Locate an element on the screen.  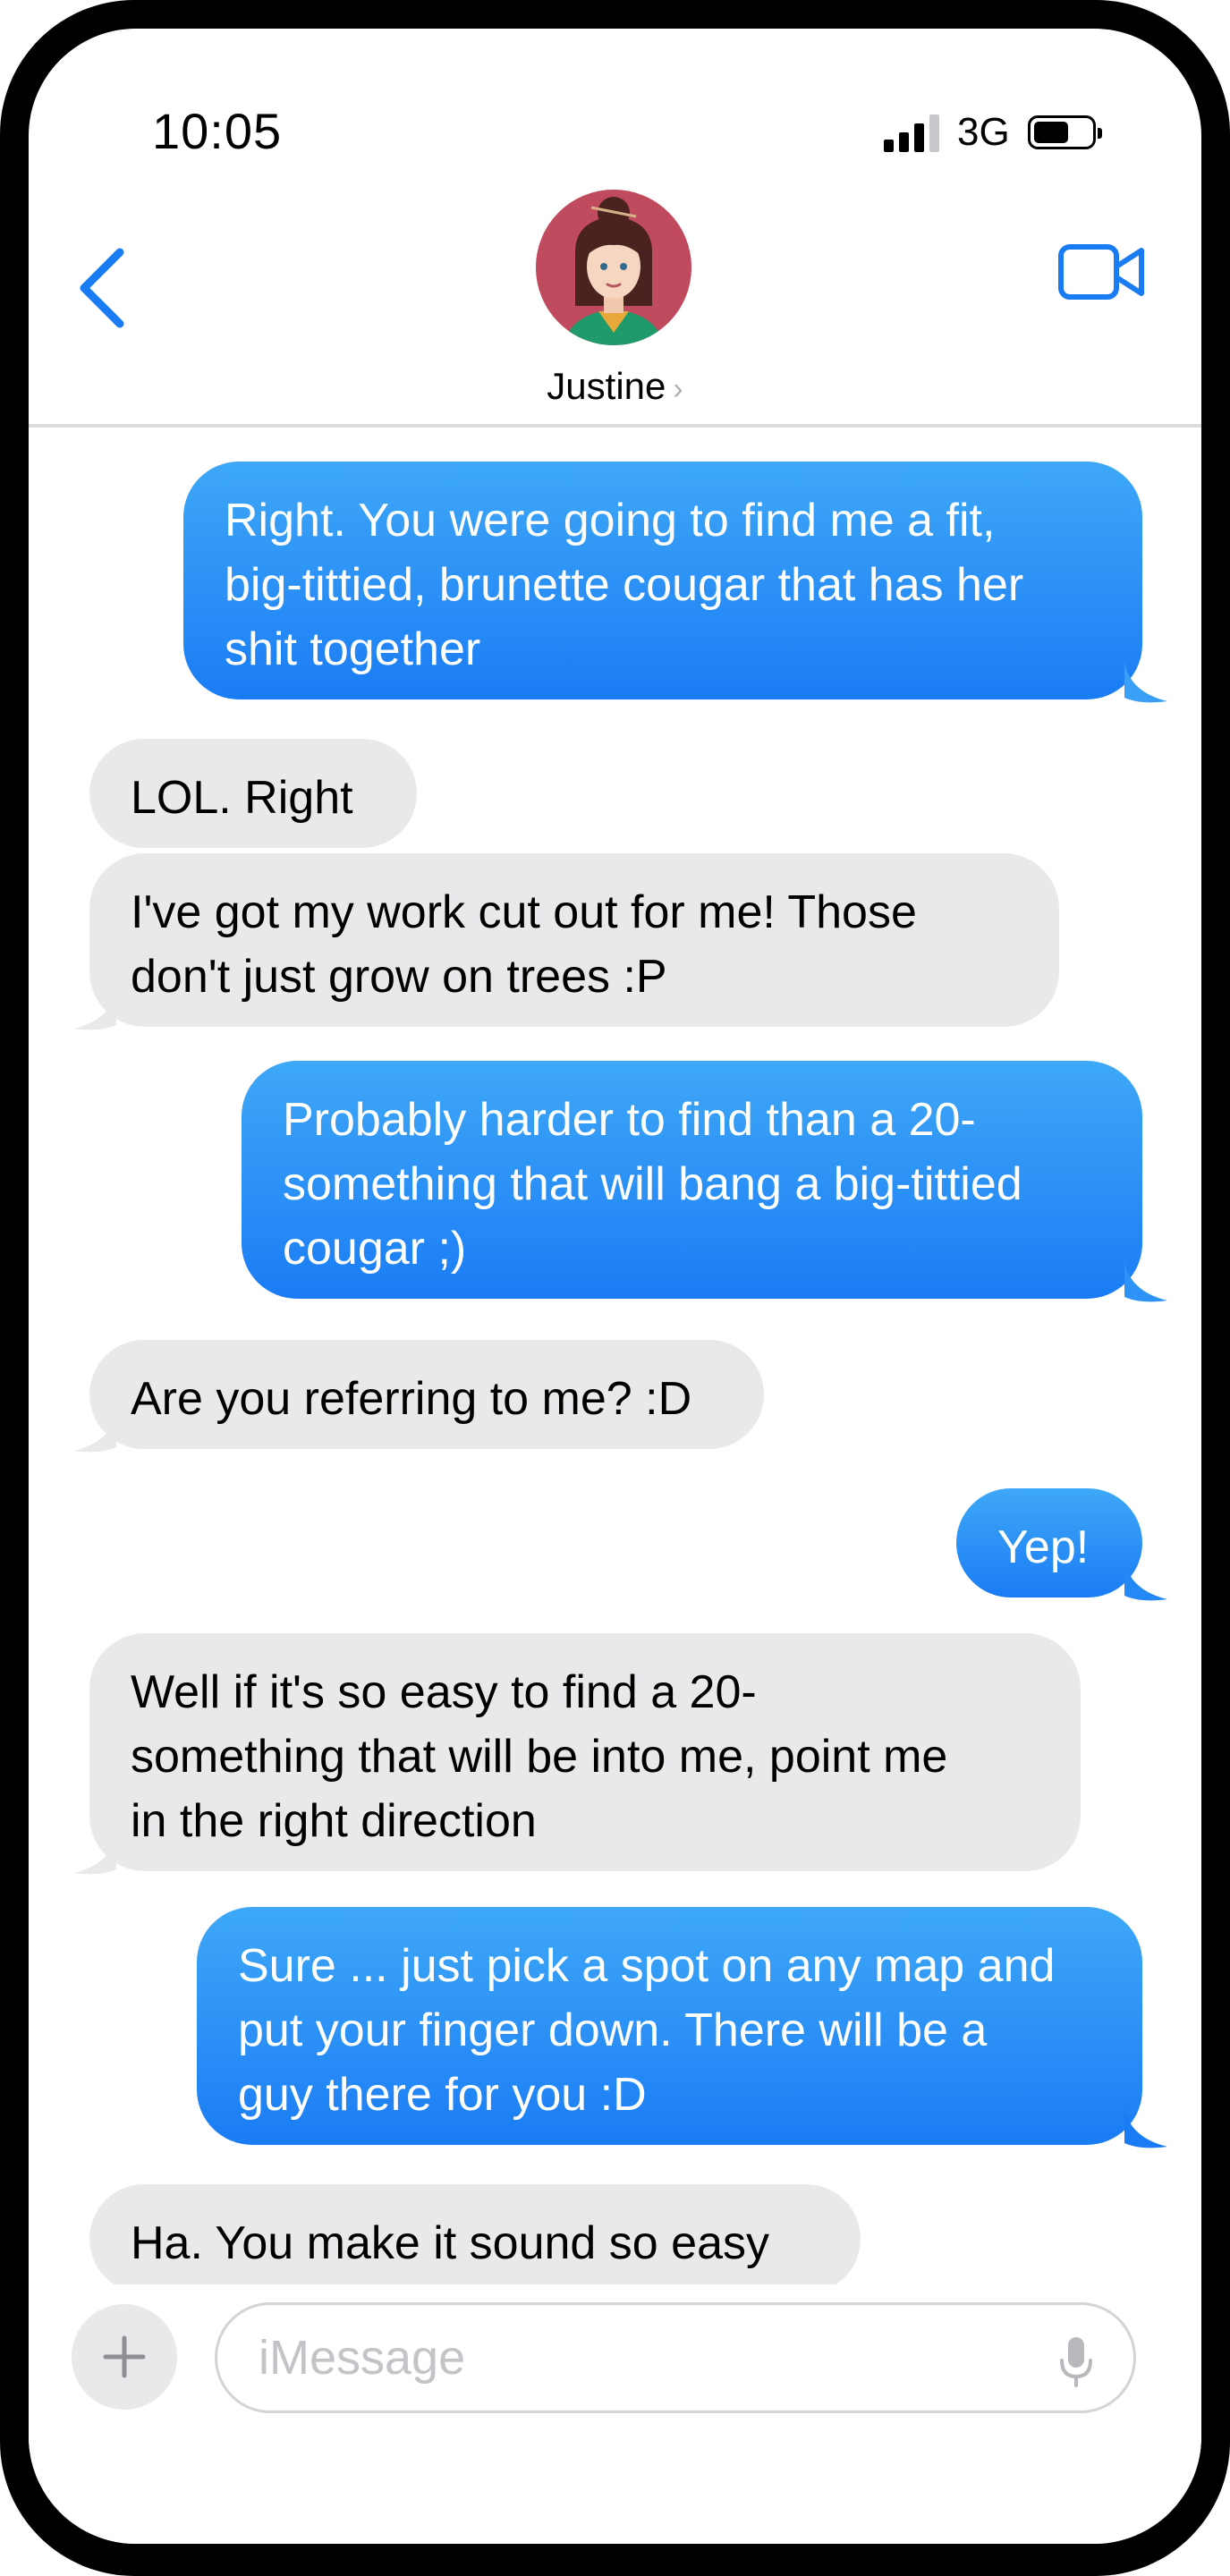
microphone-icon is located at coordinates (1076, 2362).